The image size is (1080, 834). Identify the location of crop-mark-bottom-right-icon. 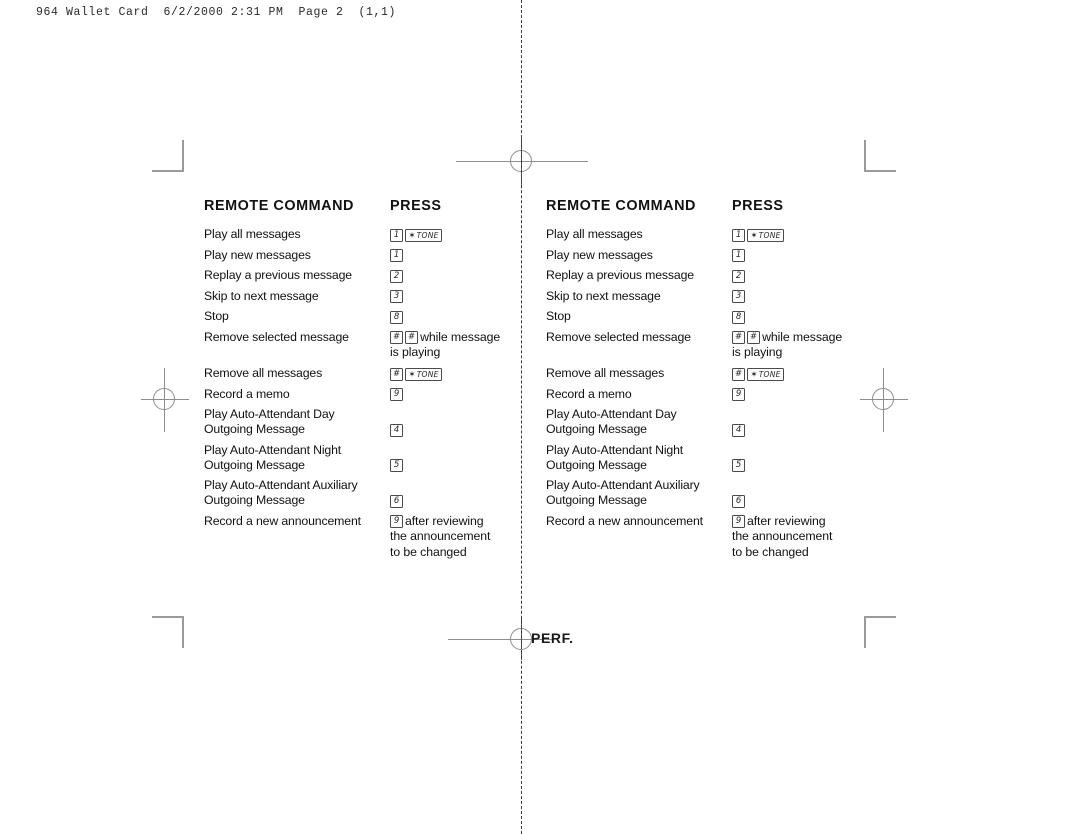
(880, 632).